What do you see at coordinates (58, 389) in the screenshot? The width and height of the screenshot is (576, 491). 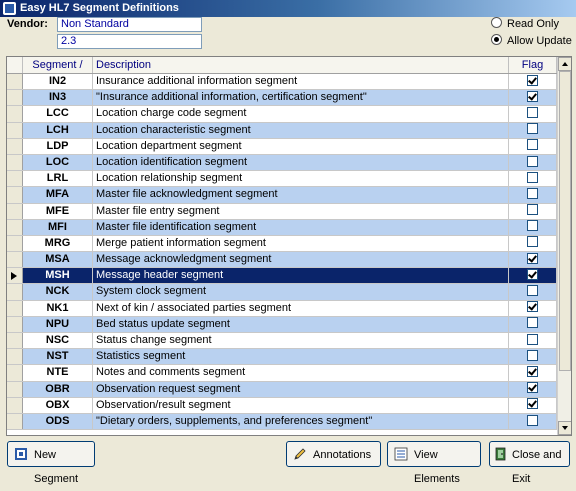 I see `segment-cell: OBR` at bounding box center [58, 389].